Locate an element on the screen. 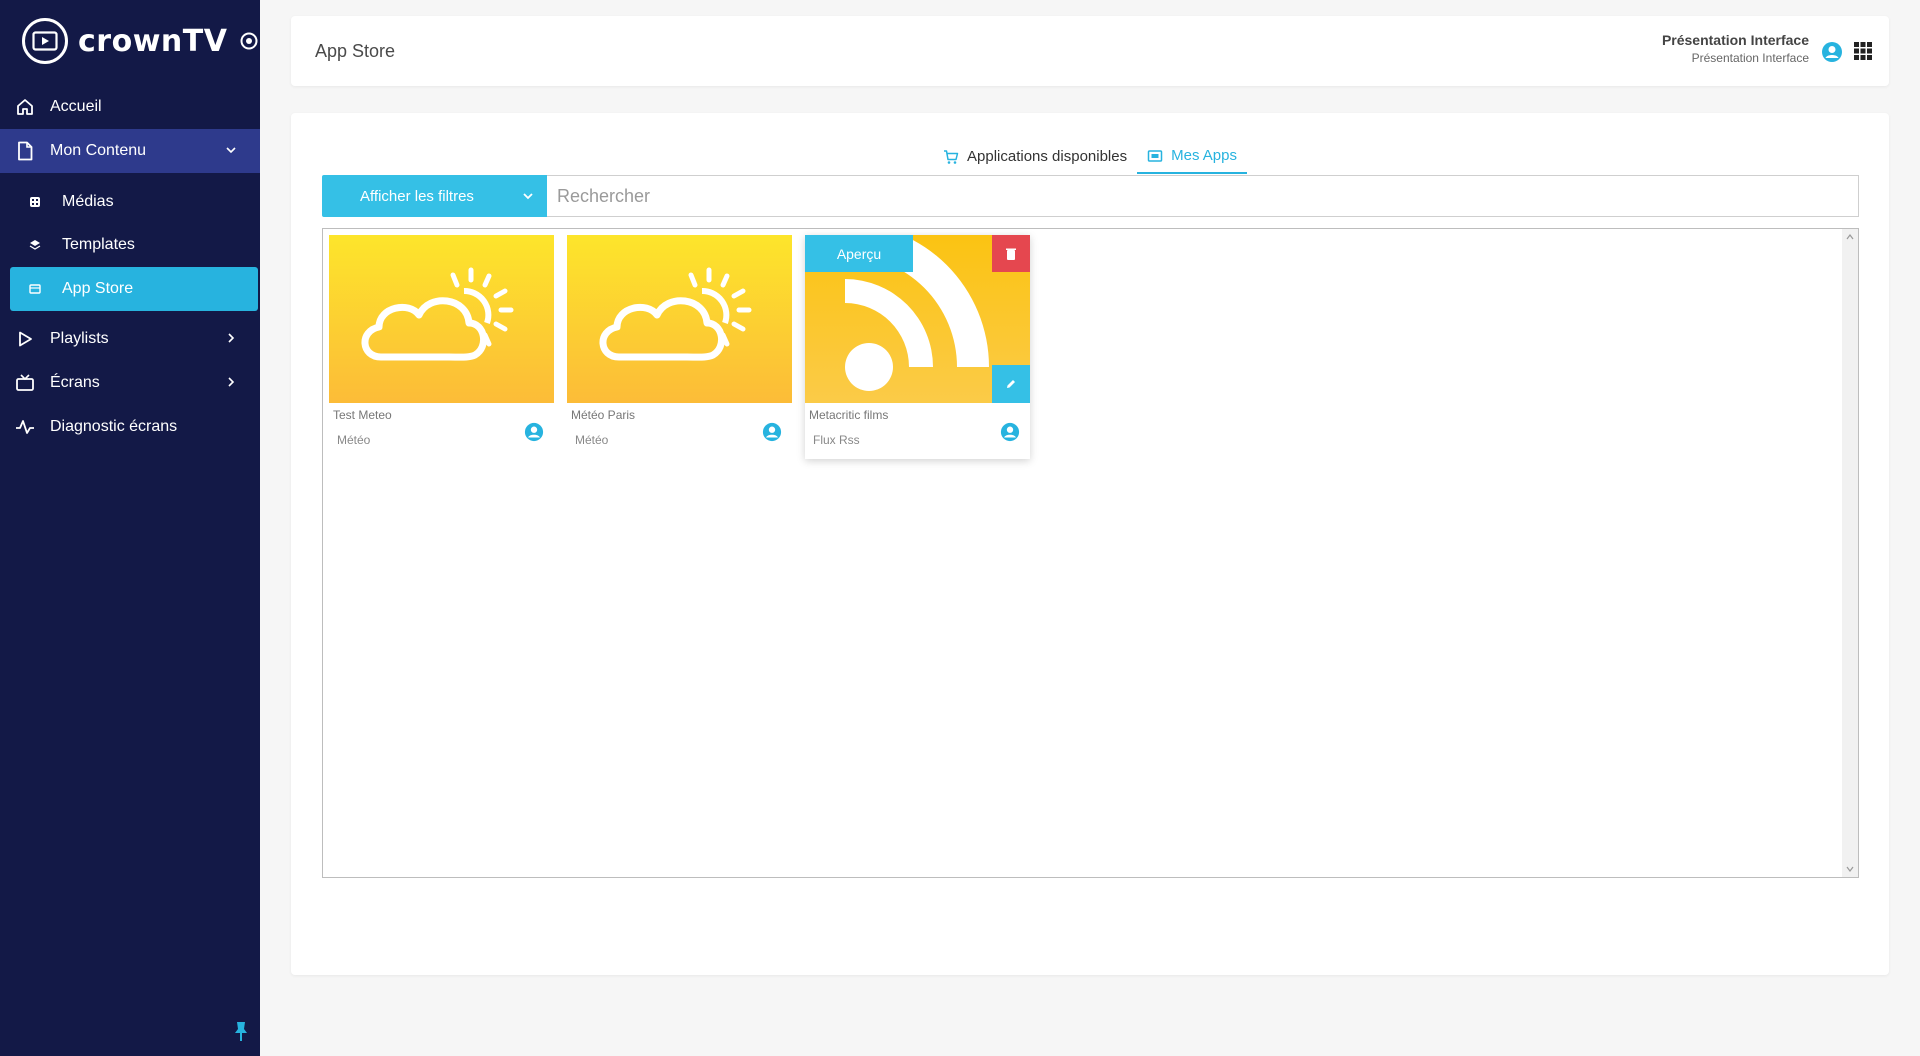 Image resolution: width=1920 pixels, height=1056 pixels. layers-icon is located at coordinates (35, 245).